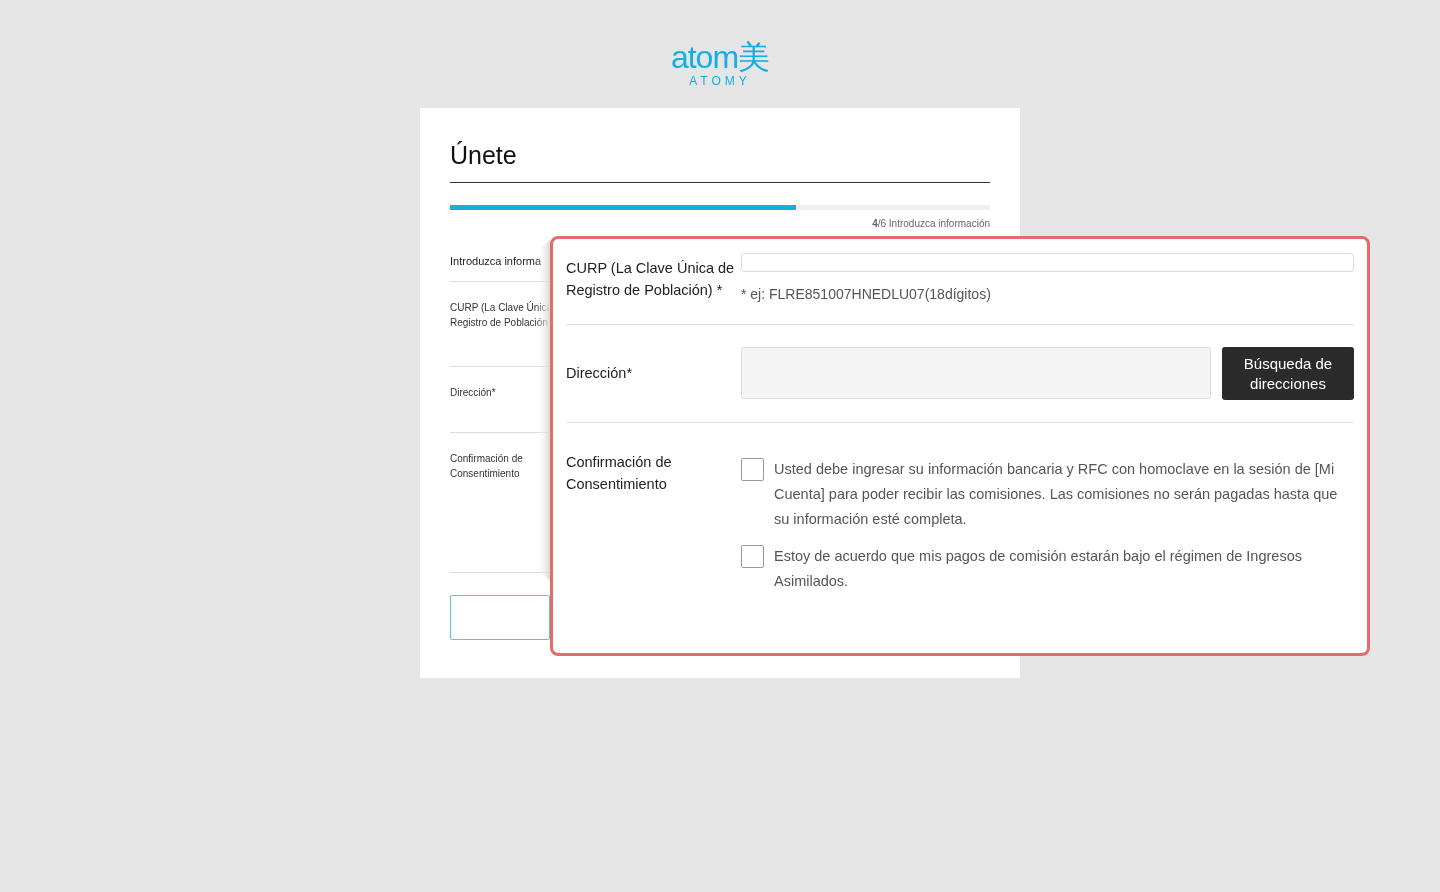 Image resolution: width=1440 pixels, height=892 pixels. What do you see at coordinates (931, 223) in the screenshot?
I see `step-indicator: 4/6 Introduzca información` at bounding box center [931, 223].